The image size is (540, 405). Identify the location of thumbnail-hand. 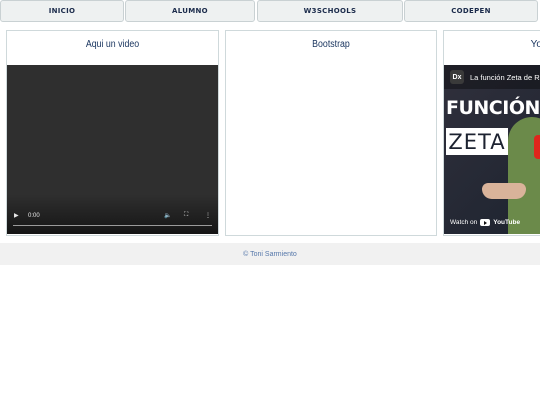
(504, 191).